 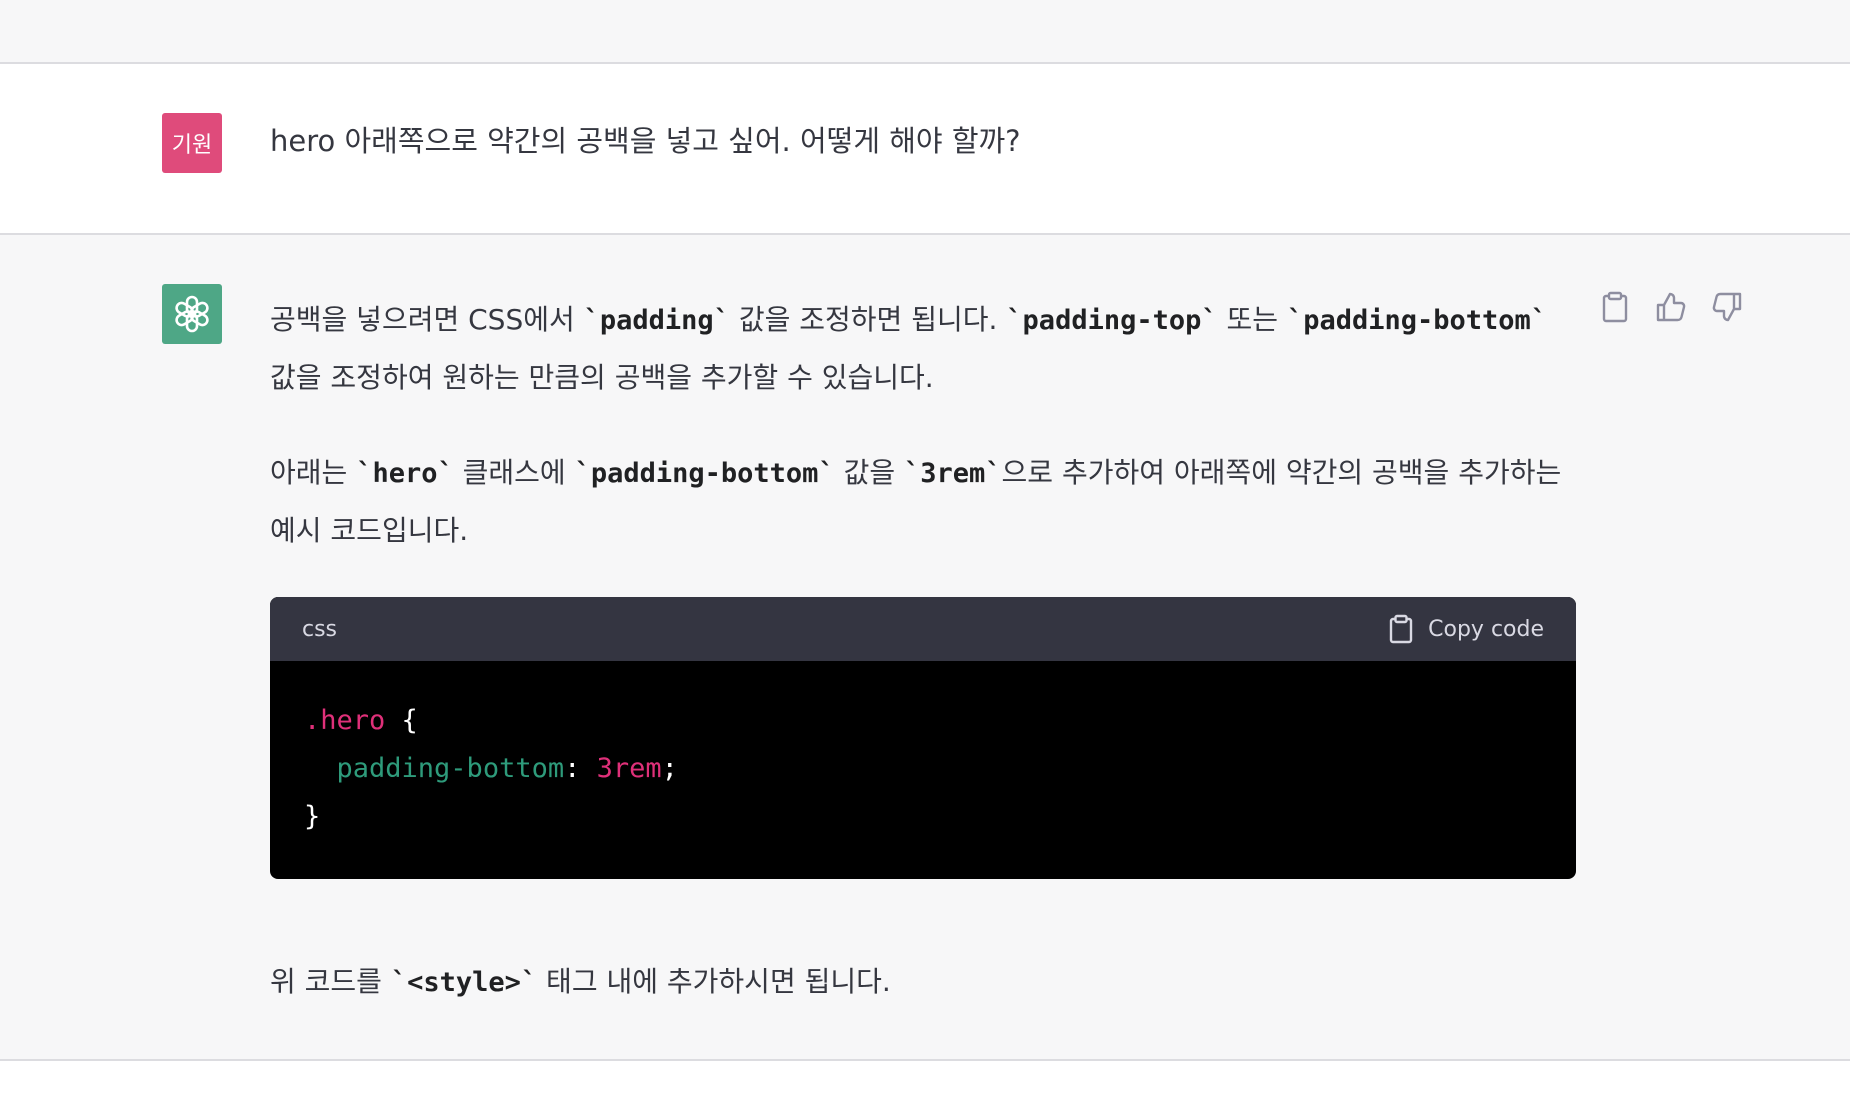 I want to click on inline-code: `padding-top`, so click(x=1112, y=320).